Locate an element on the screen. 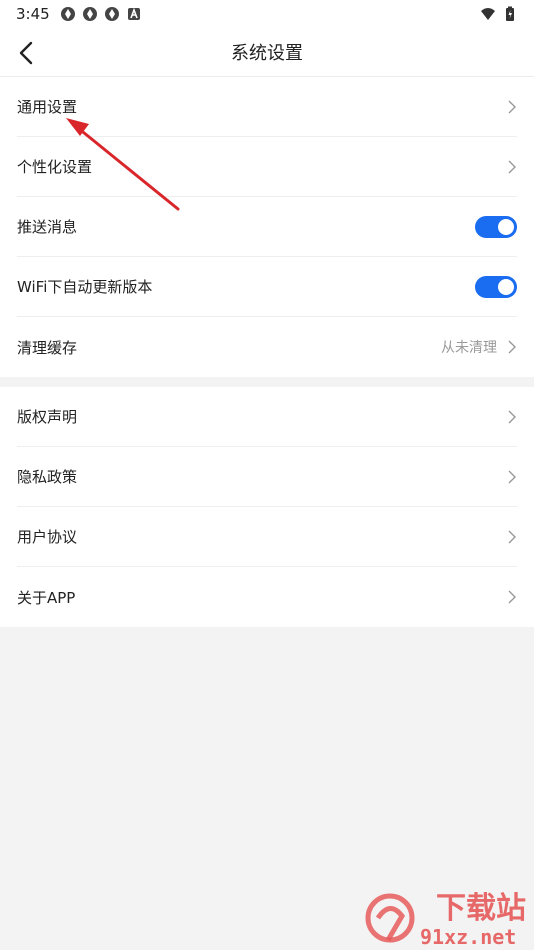 This screenshot has height=950, width=534. back-arrow-icon is located at coordinates (27, 53).